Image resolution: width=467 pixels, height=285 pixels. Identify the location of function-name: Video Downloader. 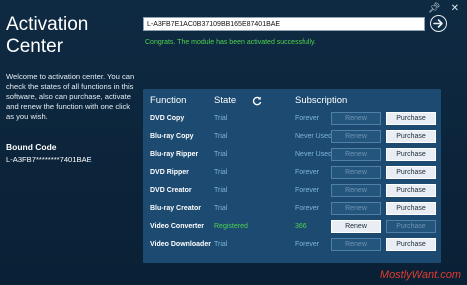
(180, 244).